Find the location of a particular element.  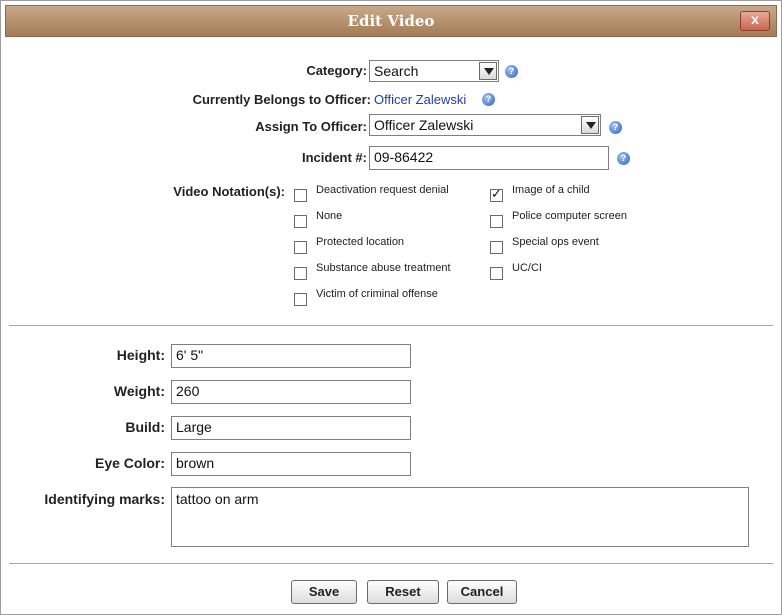

checkbox-victim-of-criminal-offense is located at coordinates (300, 299).